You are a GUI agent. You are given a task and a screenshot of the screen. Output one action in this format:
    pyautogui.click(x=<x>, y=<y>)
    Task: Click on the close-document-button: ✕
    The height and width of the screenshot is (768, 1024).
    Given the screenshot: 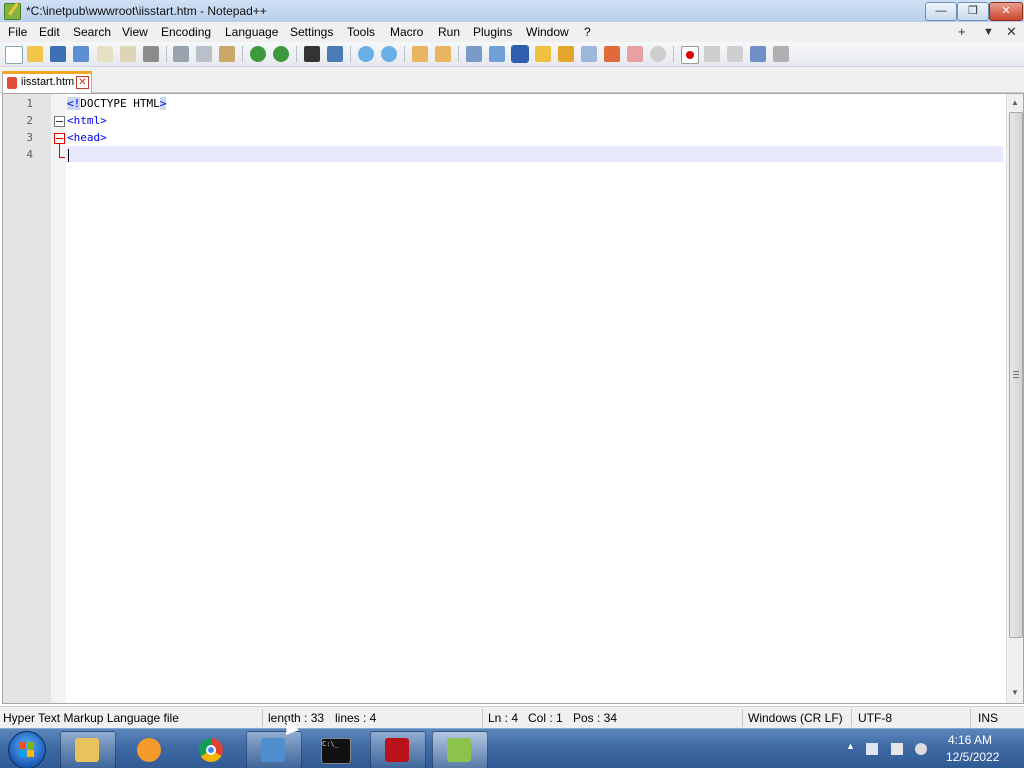 What is the action you would take?
    pyautogui.click(x=1011, y=32)
    